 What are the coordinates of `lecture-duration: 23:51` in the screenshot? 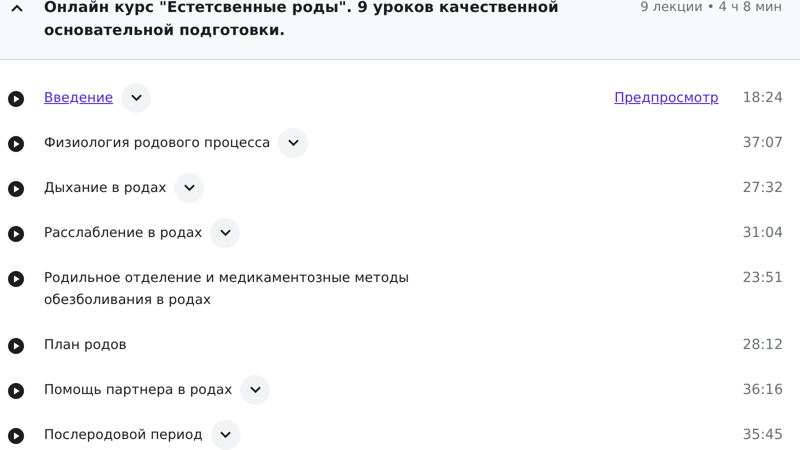 It's located at (762, 278).